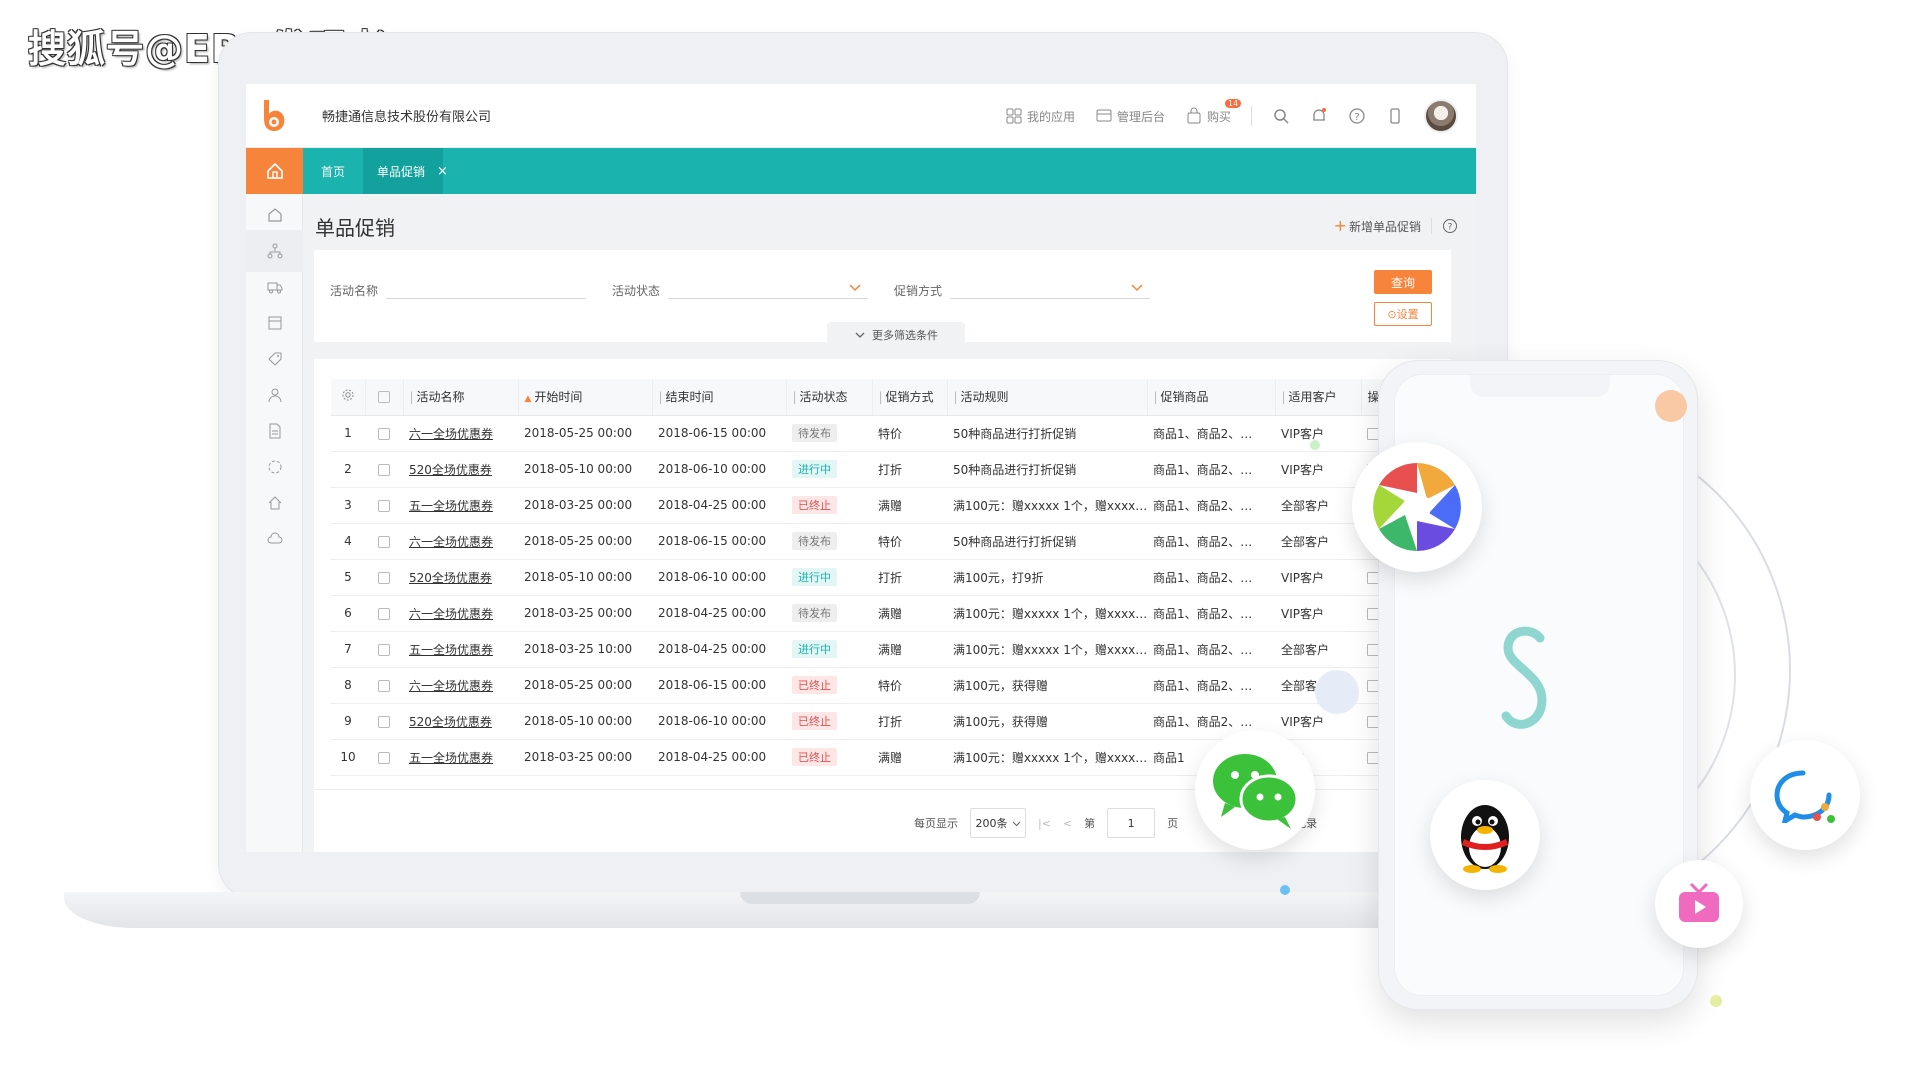 Image resolution: width=1920 pixels, height=1080 pixels. Describe the element at coordinates (1050, 298) in the screenshot. I see `promo-method-select` at that location.